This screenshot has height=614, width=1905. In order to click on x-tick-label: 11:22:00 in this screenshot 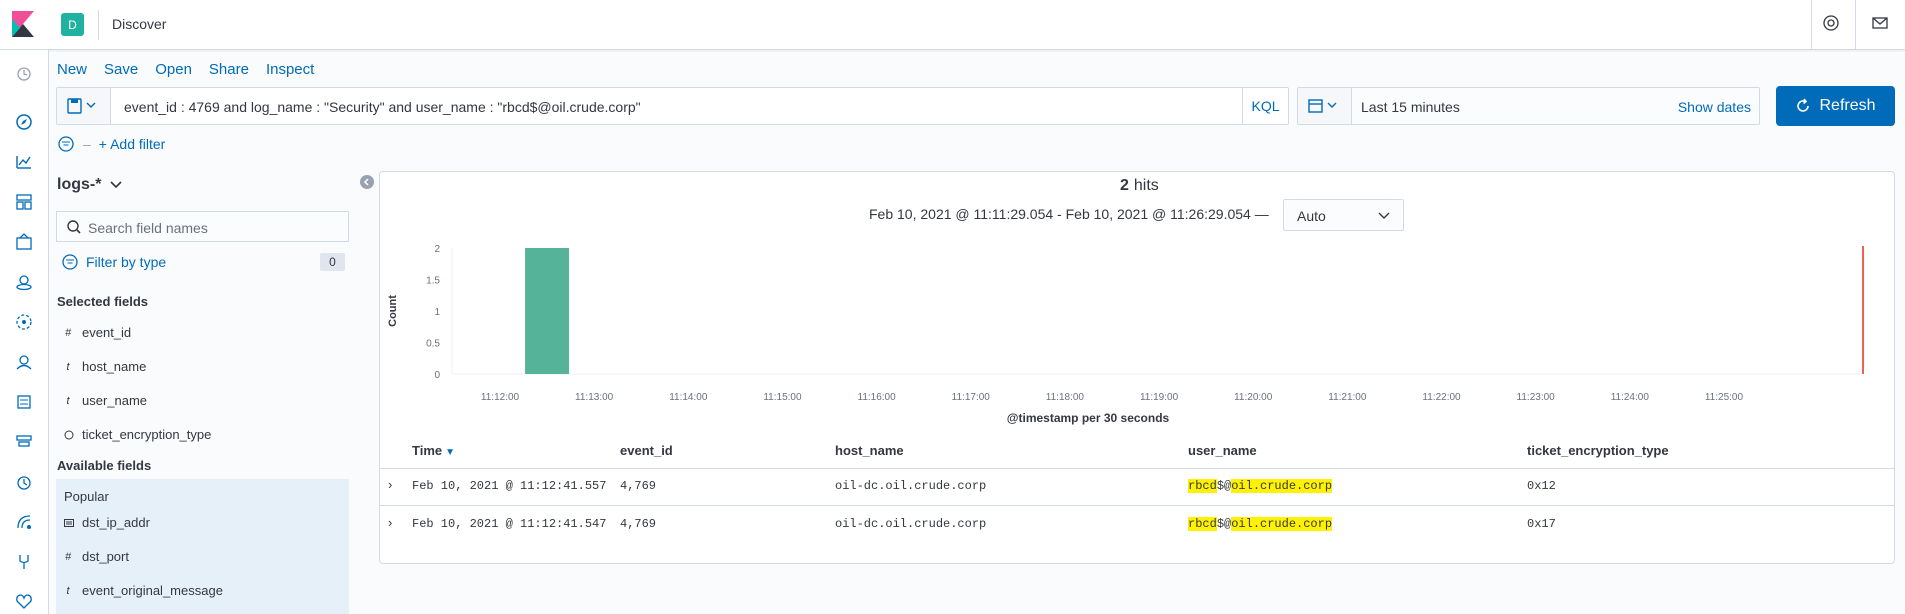, I will do `click(1441, 397)`.